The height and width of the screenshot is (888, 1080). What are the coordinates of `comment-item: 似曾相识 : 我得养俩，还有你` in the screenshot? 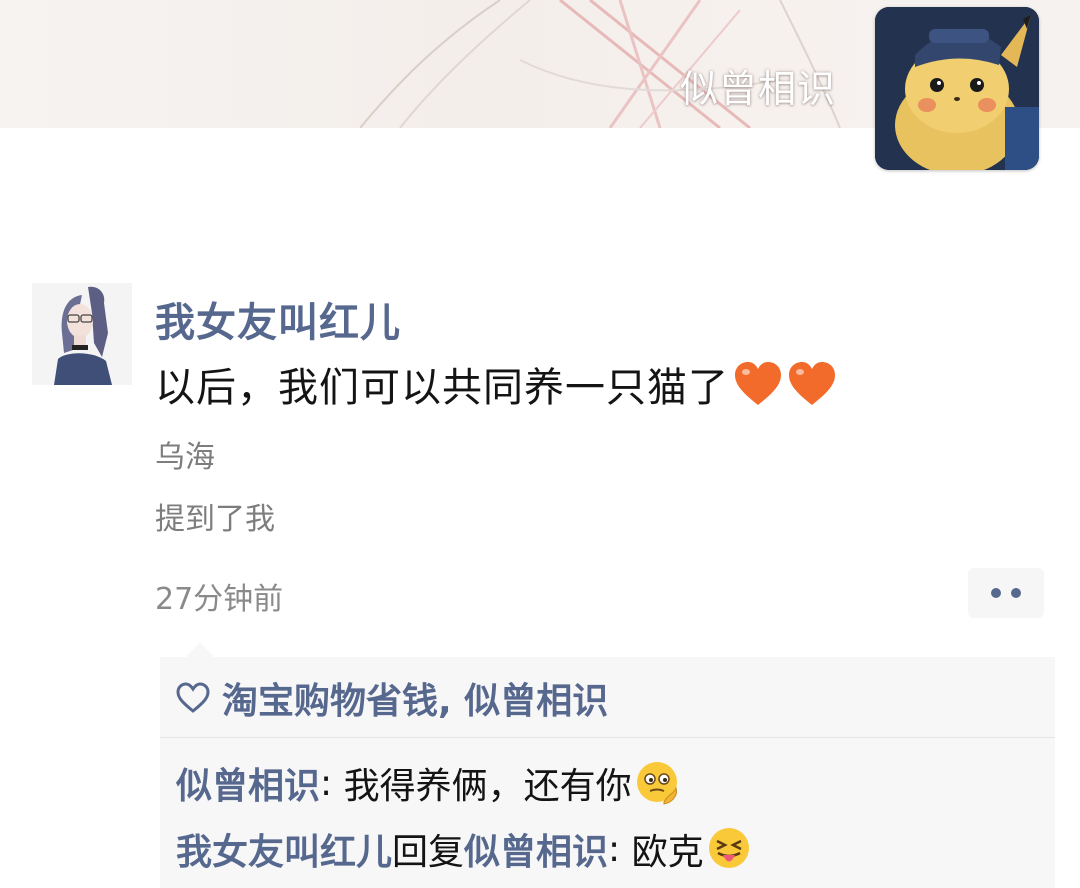 It's located at (428, 783).